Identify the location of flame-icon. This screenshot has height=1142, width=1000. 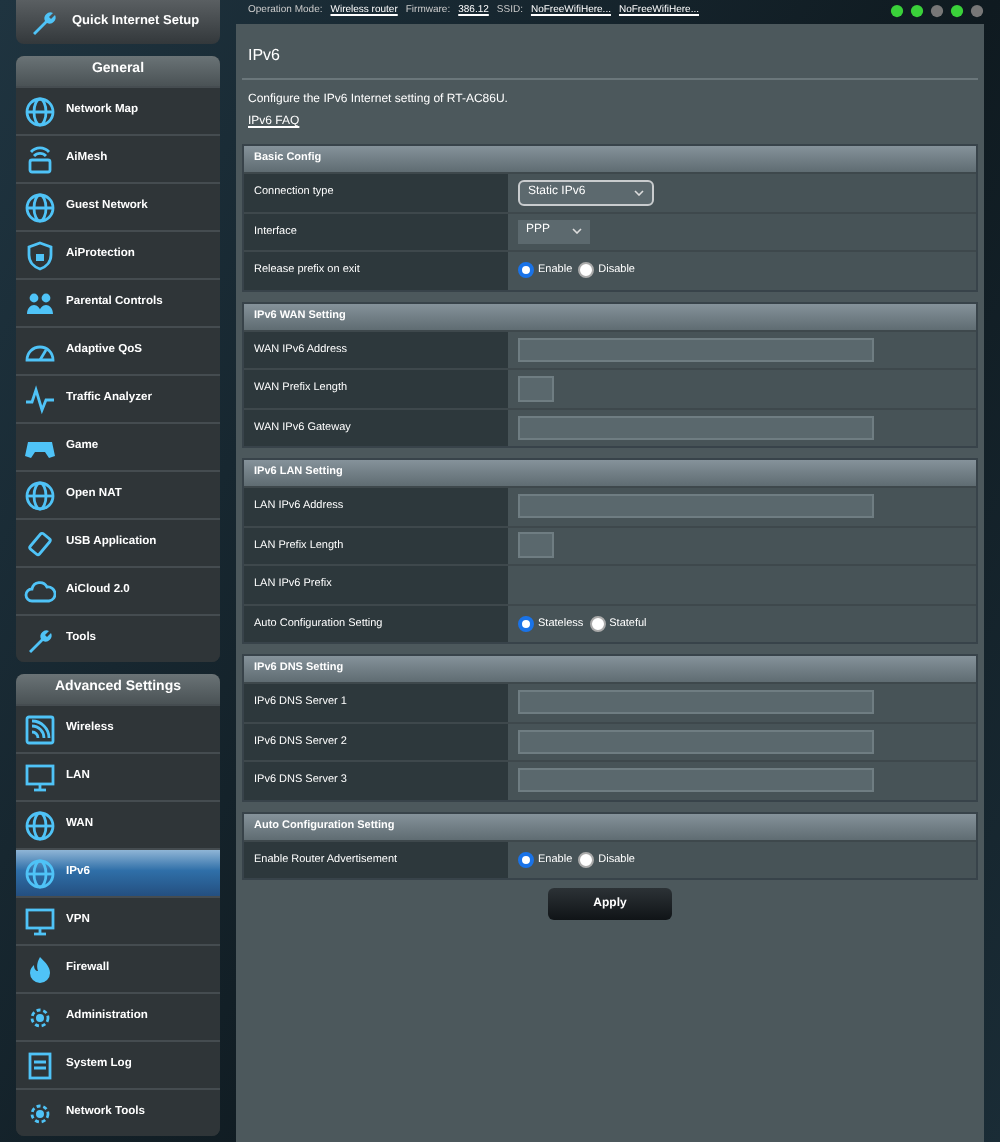
(40, 969).